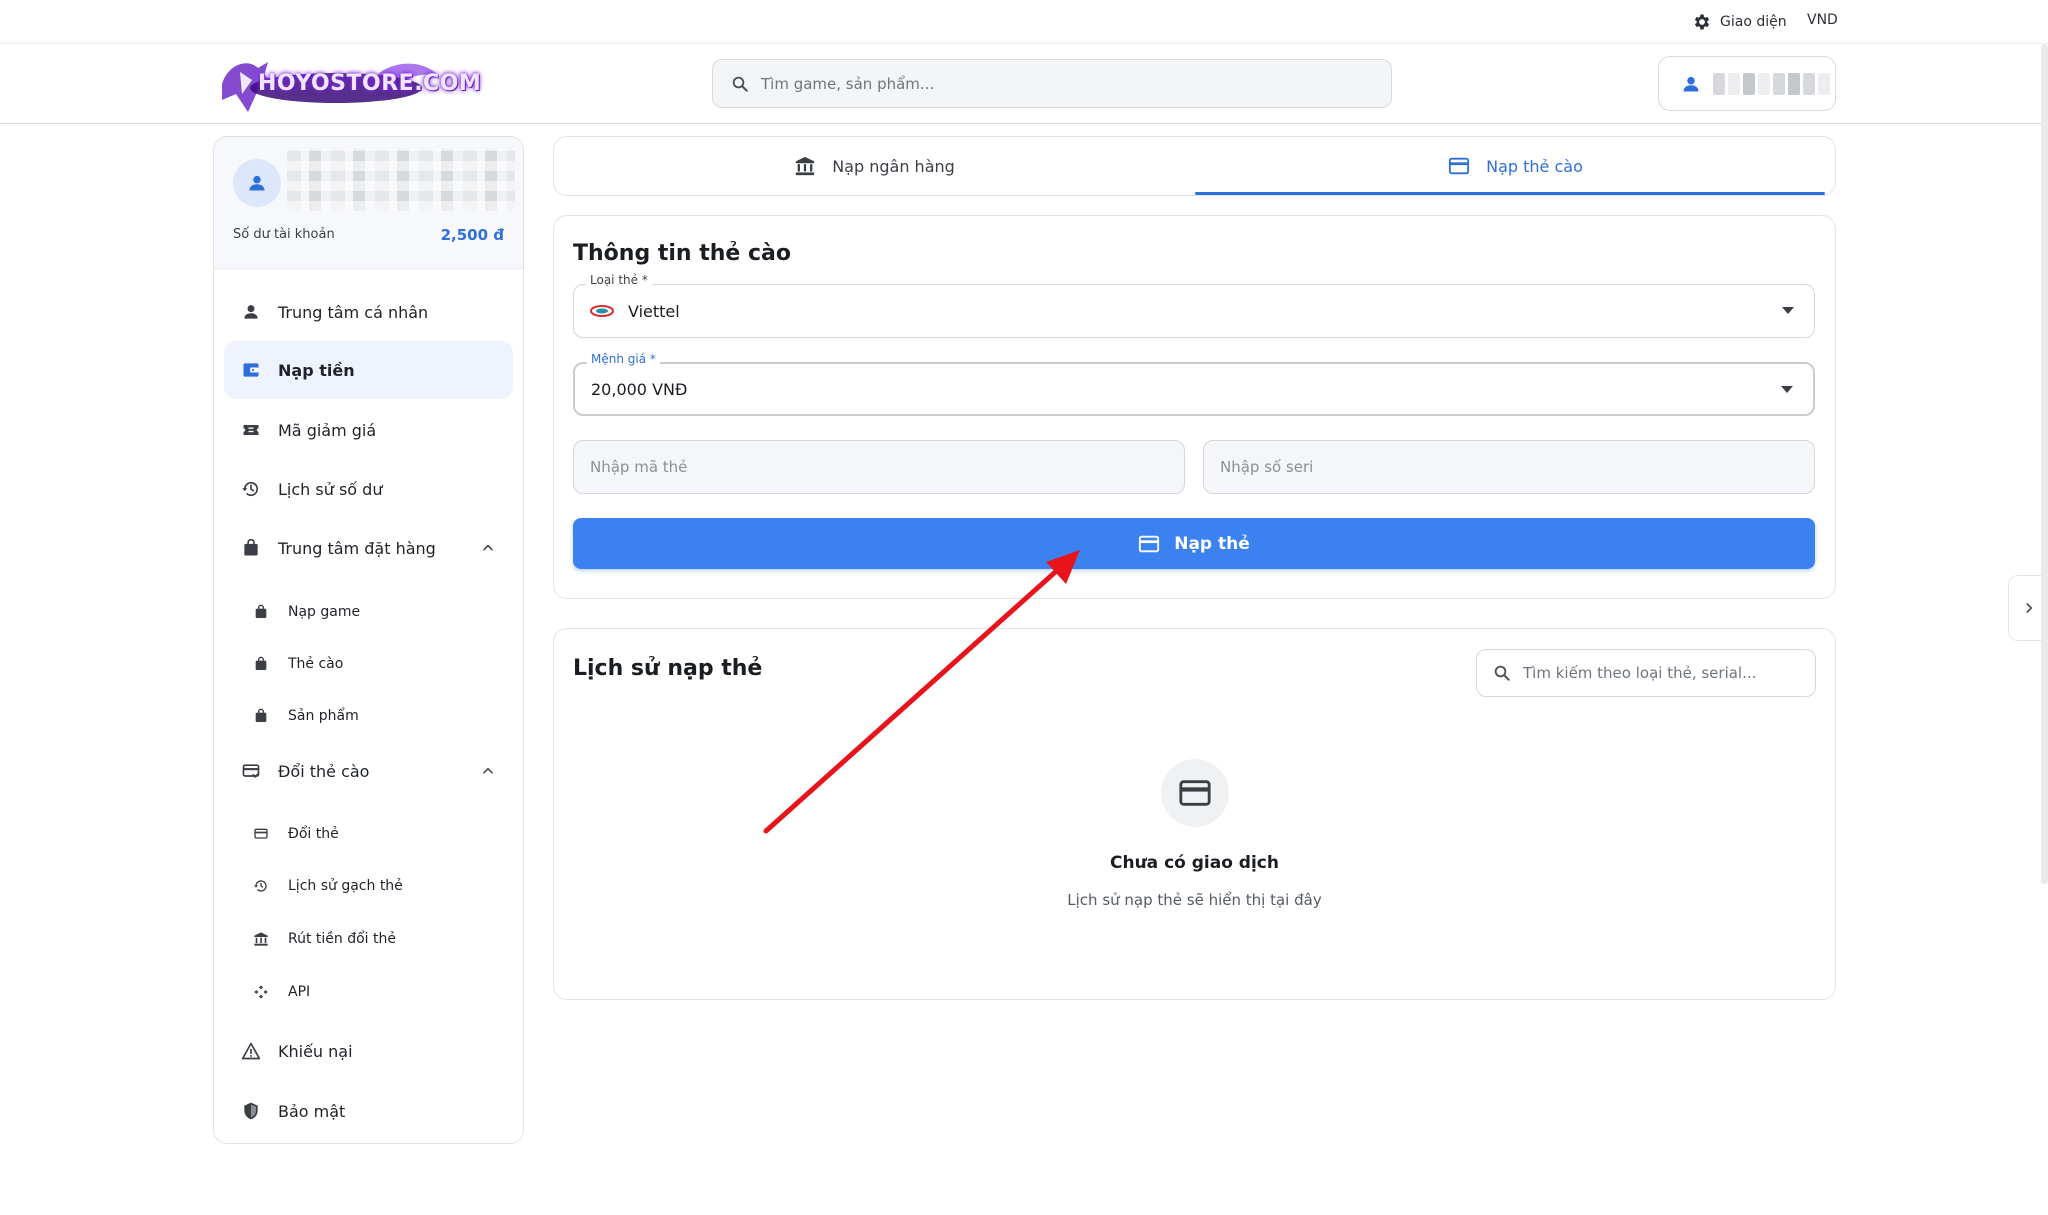  I want to click on sidebar-item-order-center: Trung tâm đặt hàng, so click(368, 548).